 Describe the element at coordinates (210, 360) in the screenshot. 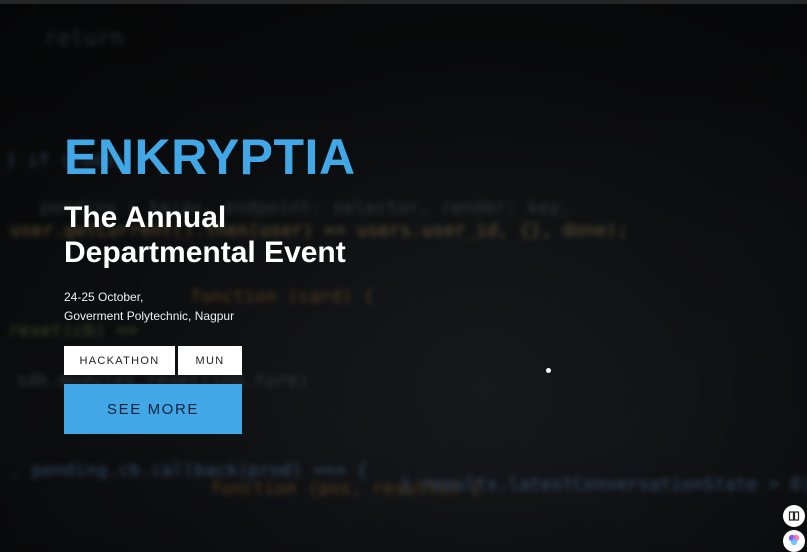

I see `mun-button: MUN` at that location.